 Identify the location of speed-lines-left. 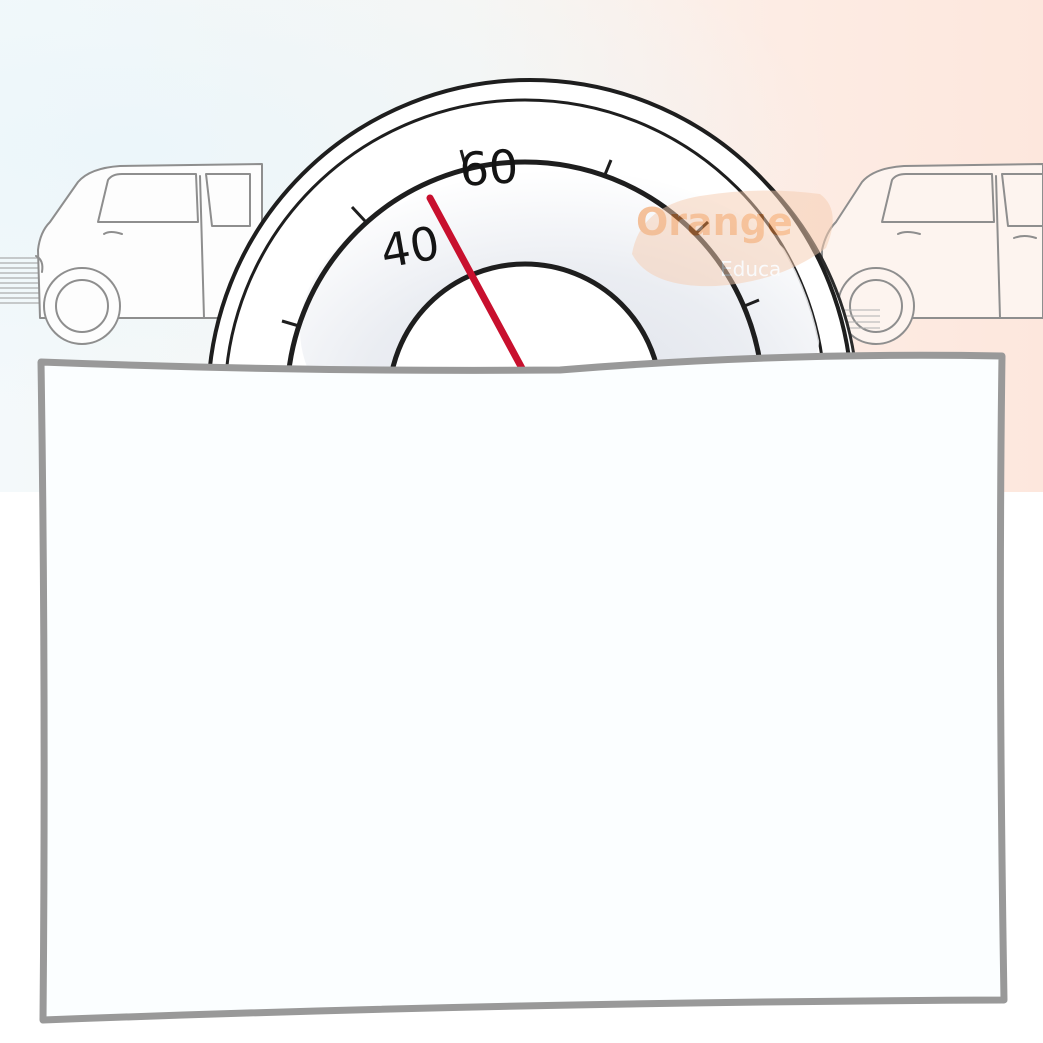
(22, 280).